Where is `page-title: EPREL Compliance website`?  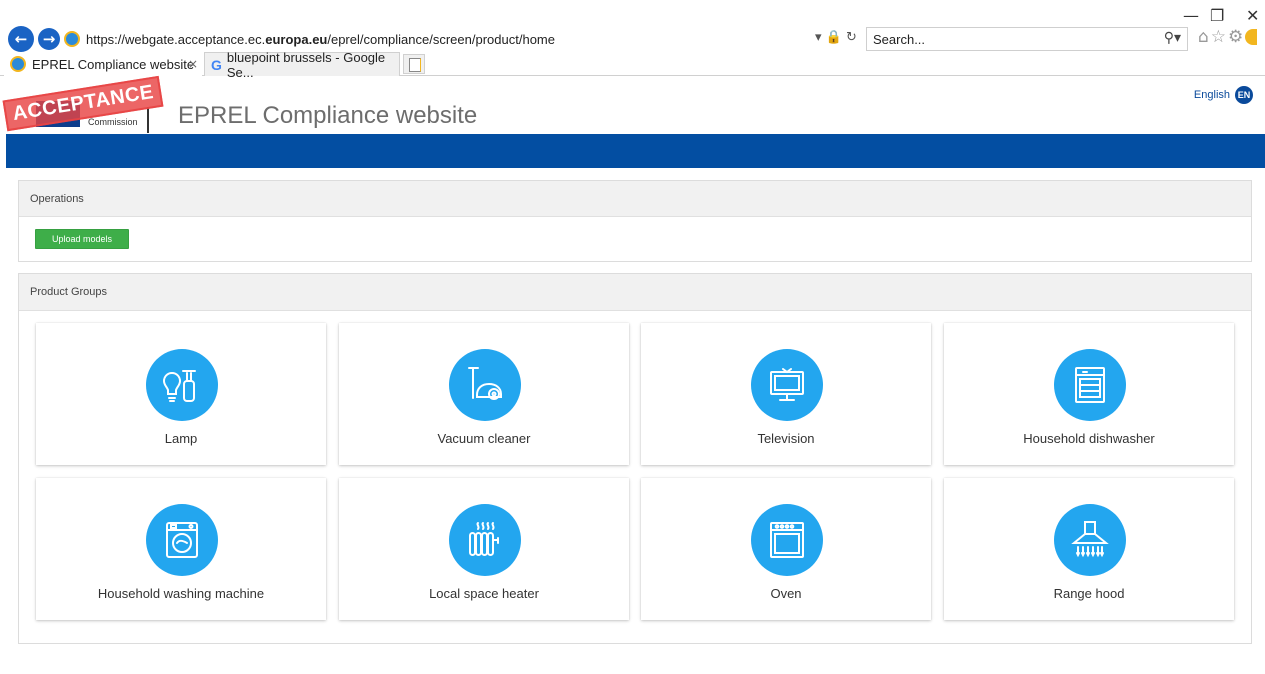
page-title: EPREL Compliance website is located at coordinates (328, 115).